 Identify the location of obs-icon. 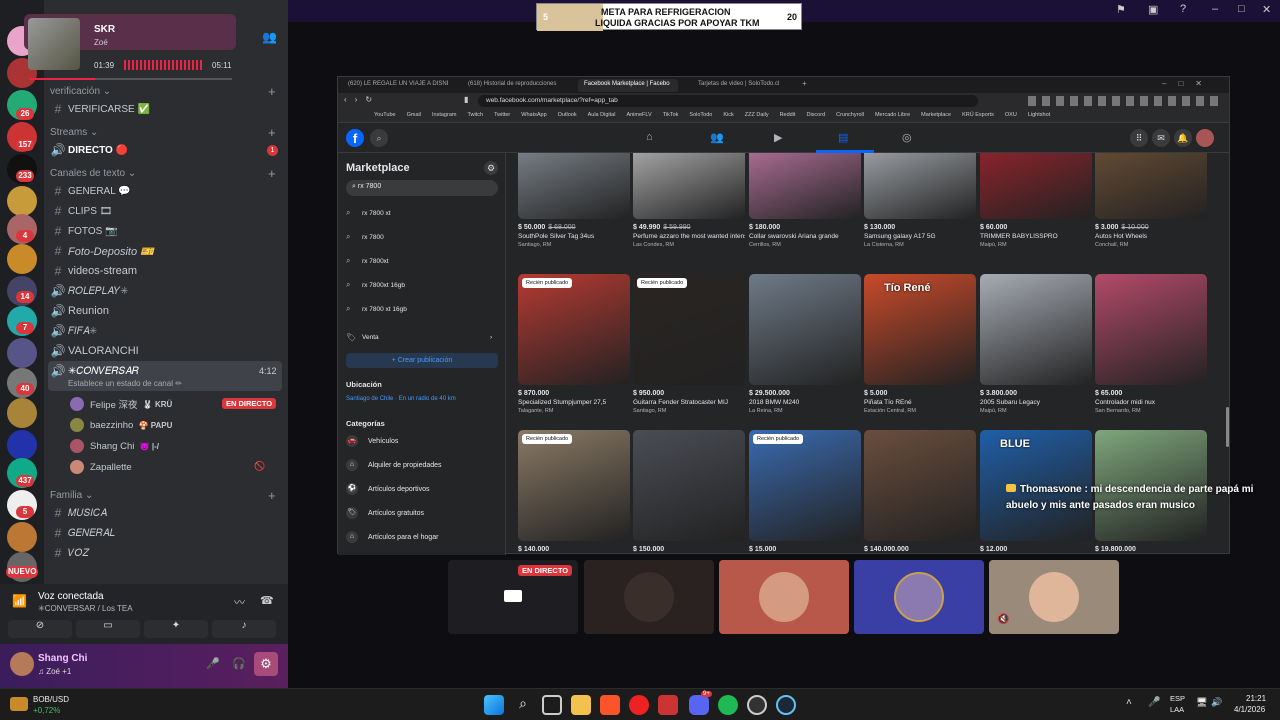
(757, 705).